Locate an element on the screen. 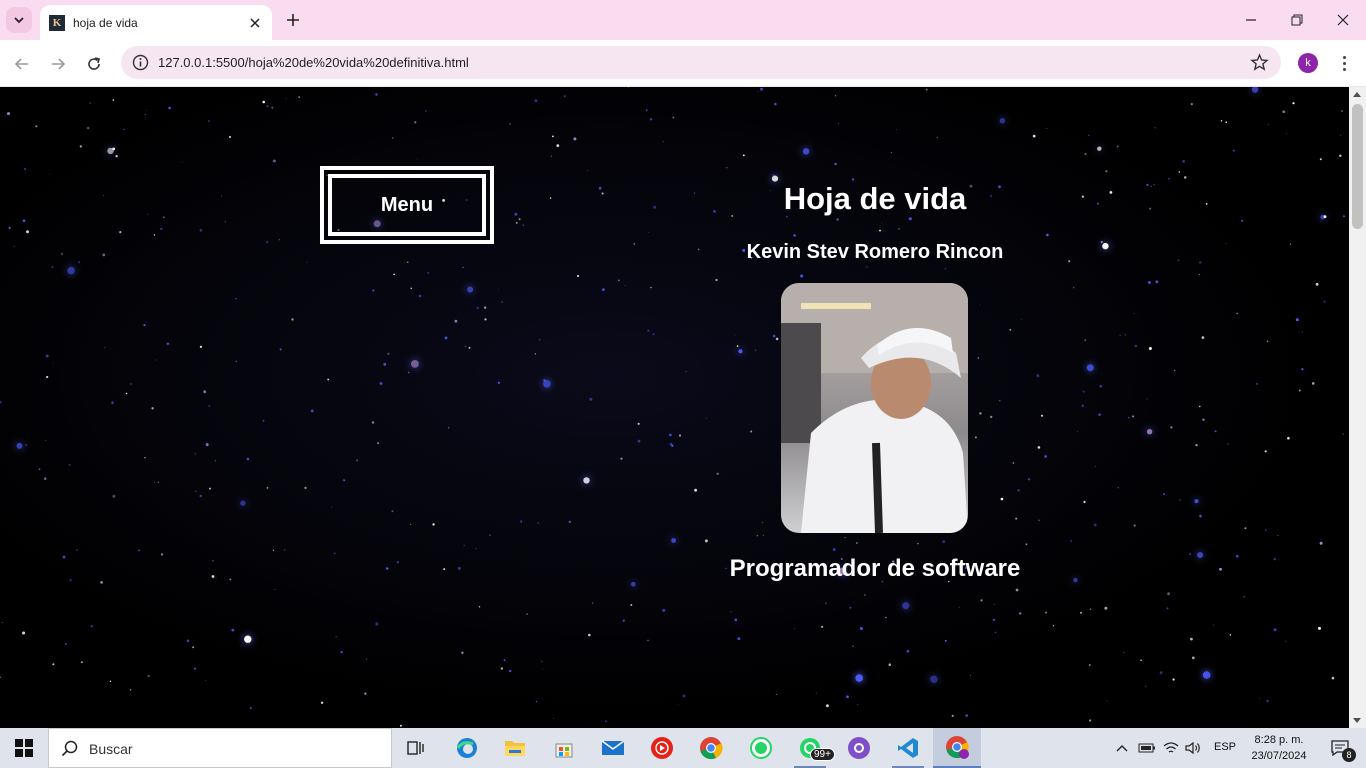 The image size is (1366, 768). github-desktop-app is located at coordinates (859, 748).